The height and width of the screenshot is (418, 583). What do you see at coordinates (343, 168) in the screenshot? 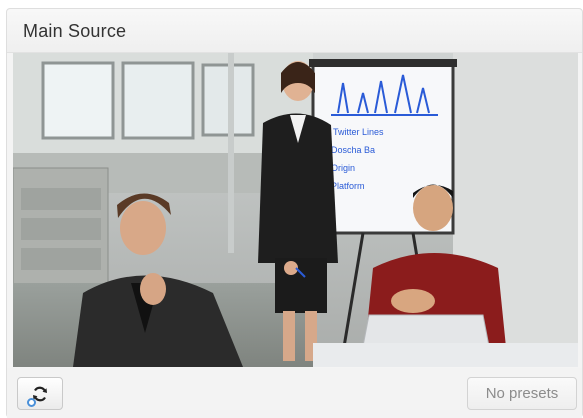
I see `whiteboard-line-3: Origin` at bounding box center [343, 168].